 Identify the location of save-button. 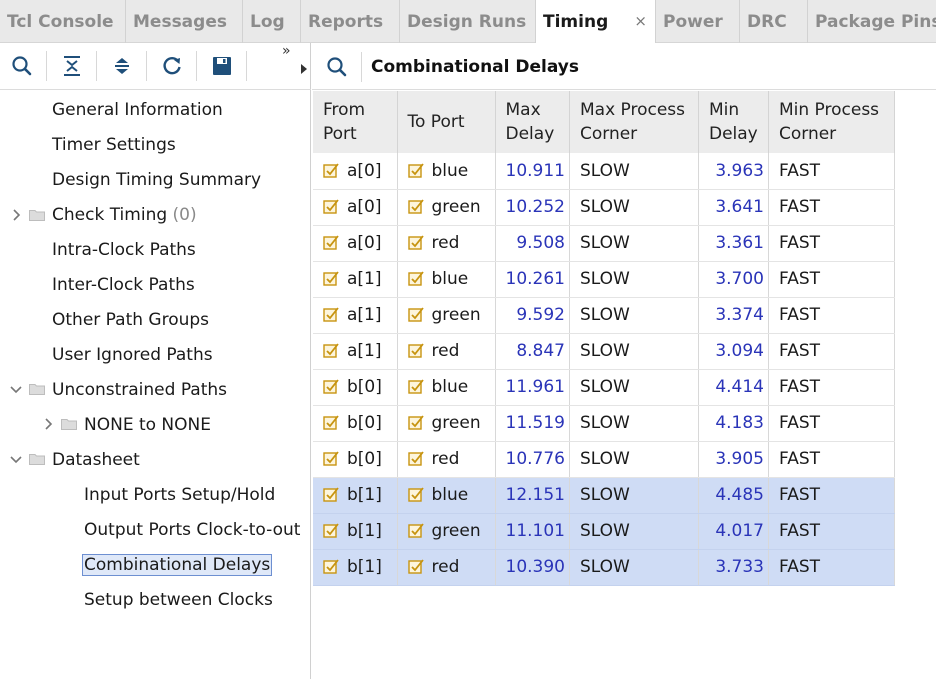
(222, 66).